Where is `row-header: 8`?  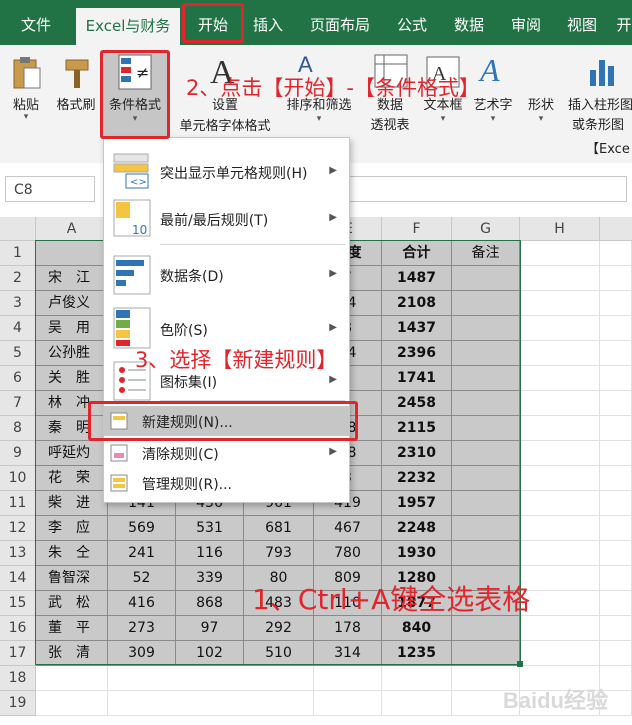 row-header: 8 is located at coordinates (18, 428).